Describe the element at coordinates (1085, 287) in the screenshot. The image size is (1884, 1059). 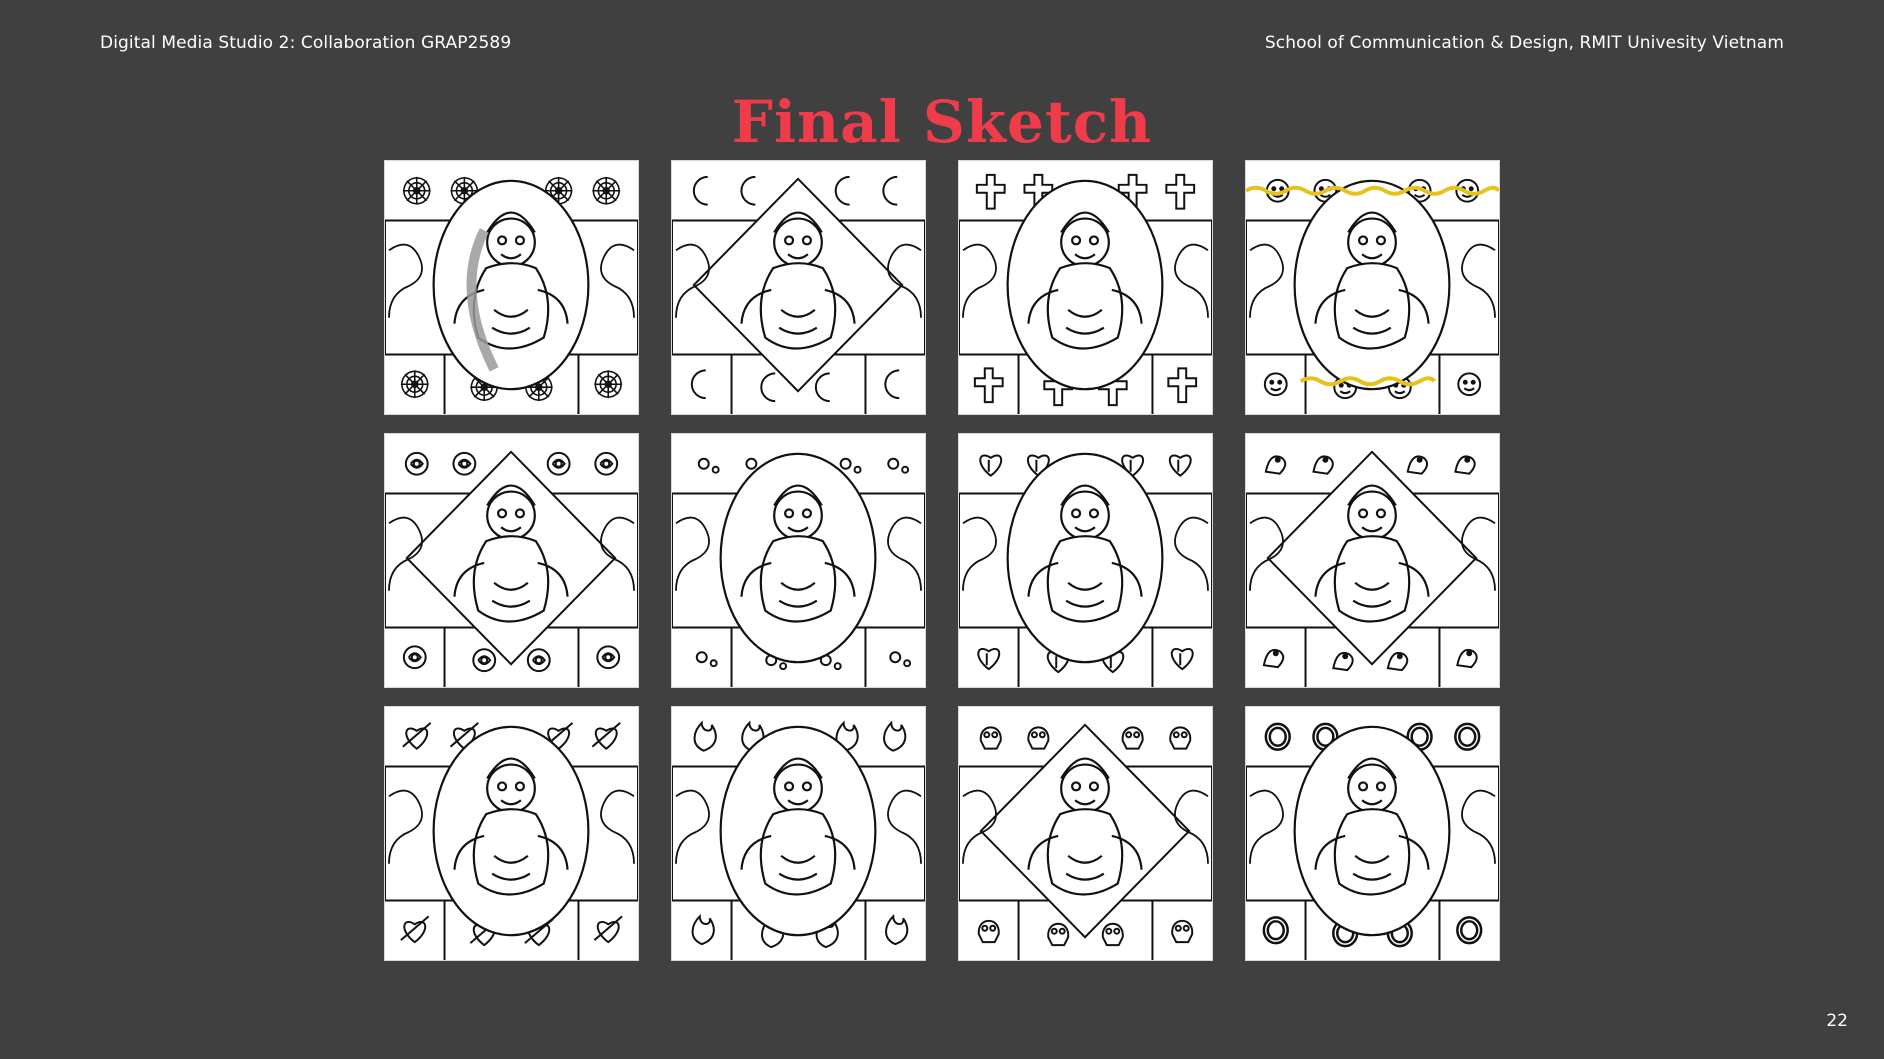
I see `sketch-nurse` at that location.